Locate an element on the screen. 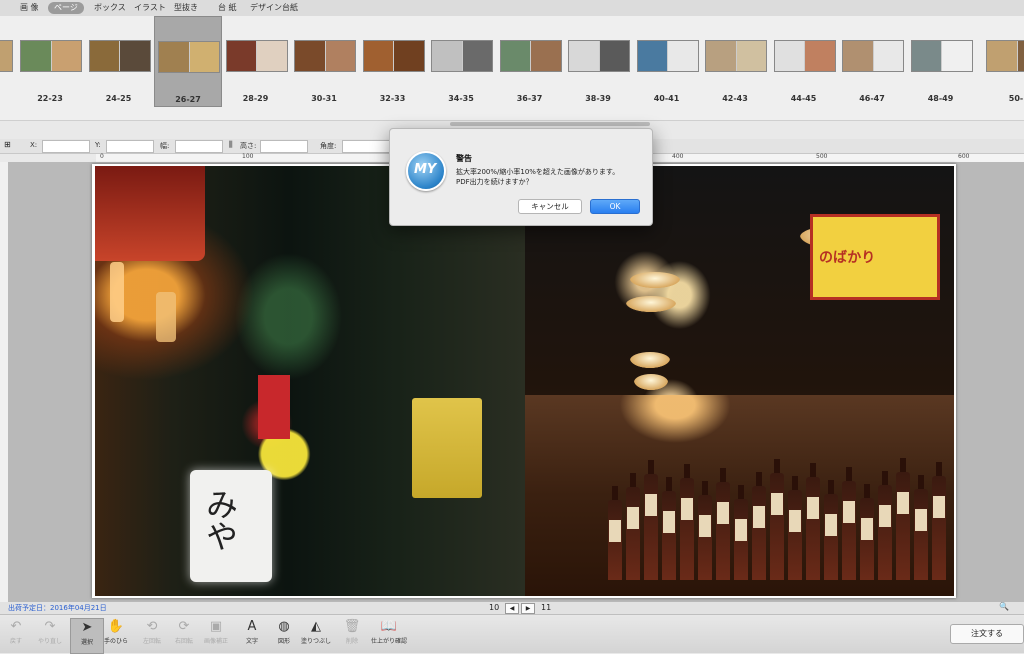 Image resolution: width=1024 pixels, height=654 pixels. shape-icon: ◍ is located at coordinates (284, 626).